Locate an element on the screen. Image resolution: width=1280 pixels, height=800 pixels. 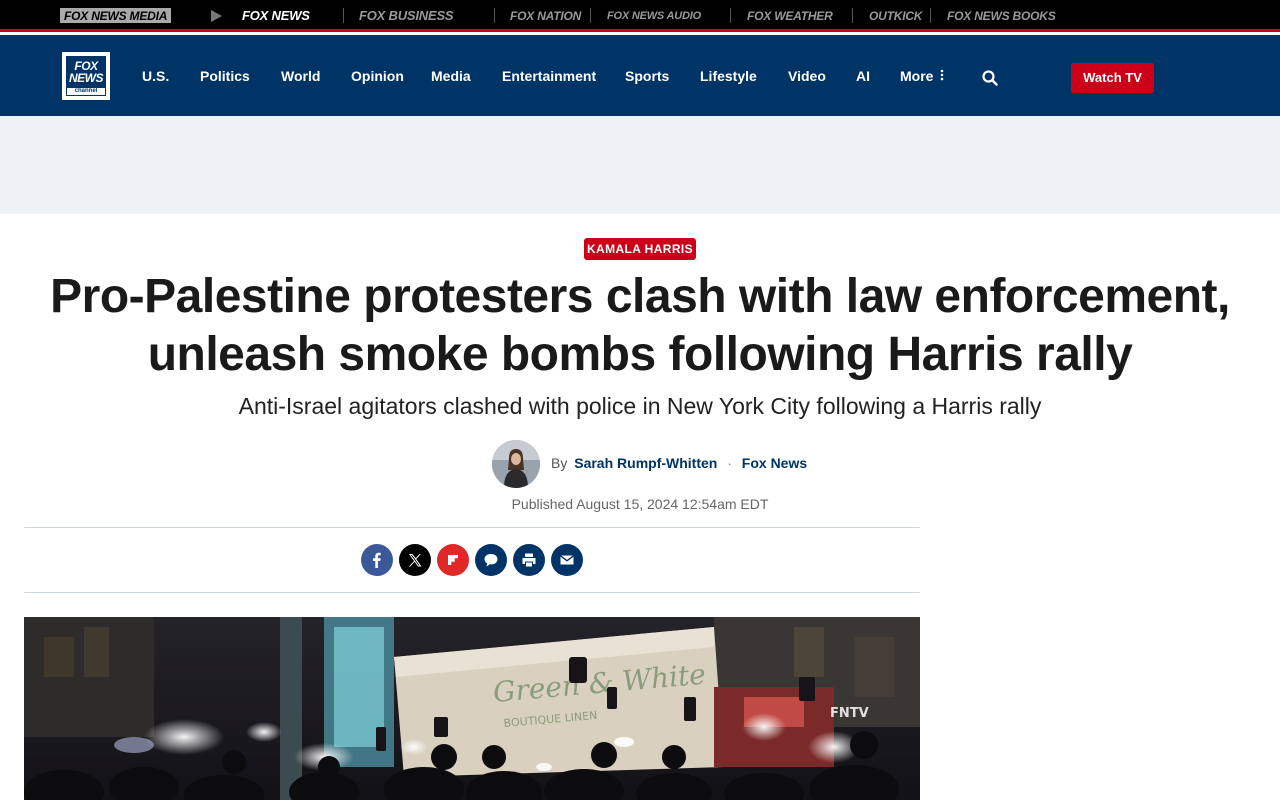
share-facebook-button is located at coordinates (377, 560).